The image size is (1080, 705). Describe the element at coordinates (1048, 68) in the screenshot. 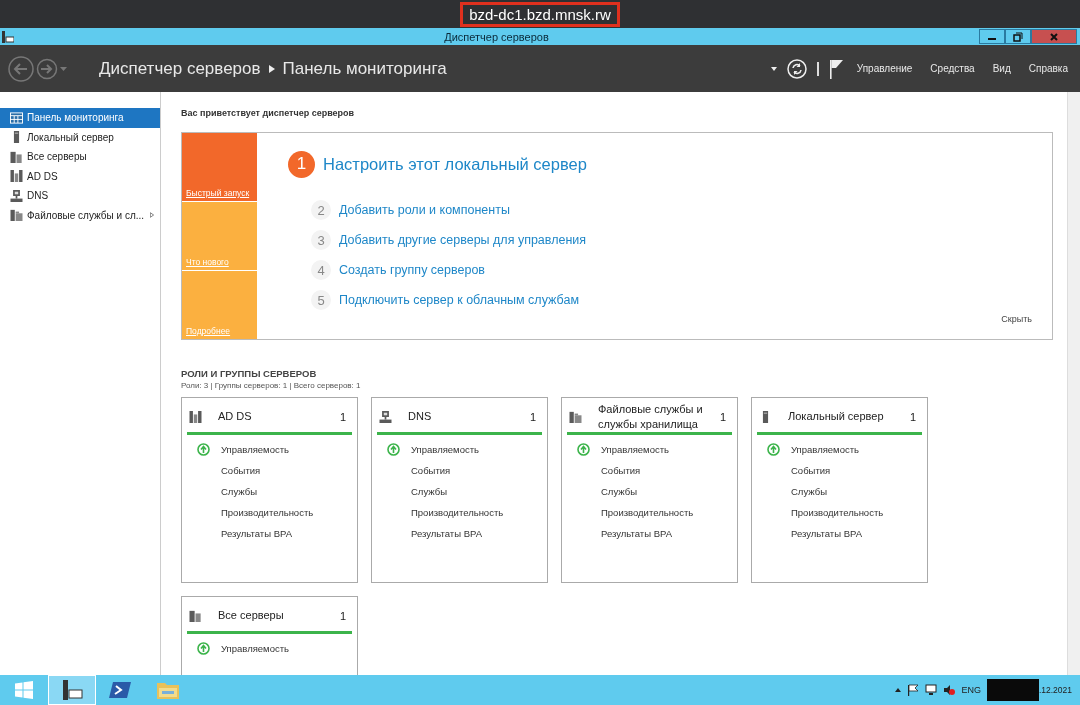

I see `menu-item: Справка` at that location.